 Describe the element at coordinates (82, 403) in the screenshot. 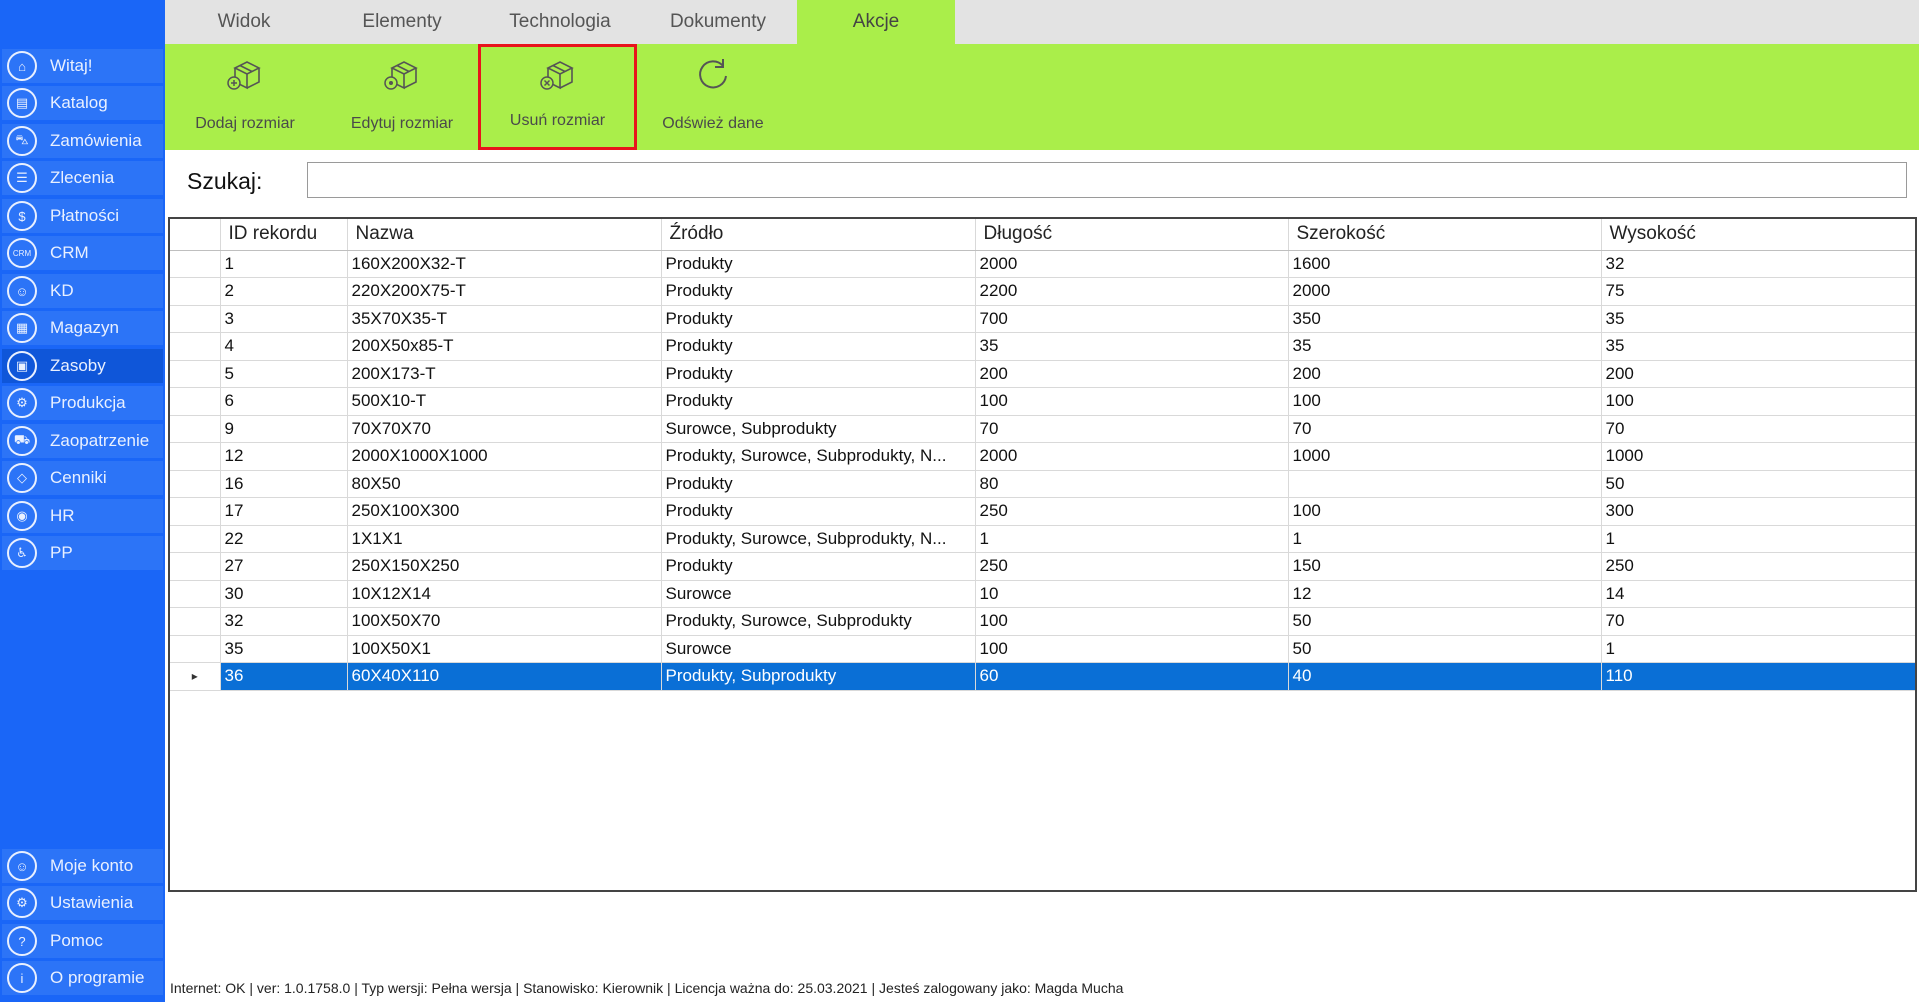

I see `sidebar-item-produkcja: ⚙ Produkcja` at that location.